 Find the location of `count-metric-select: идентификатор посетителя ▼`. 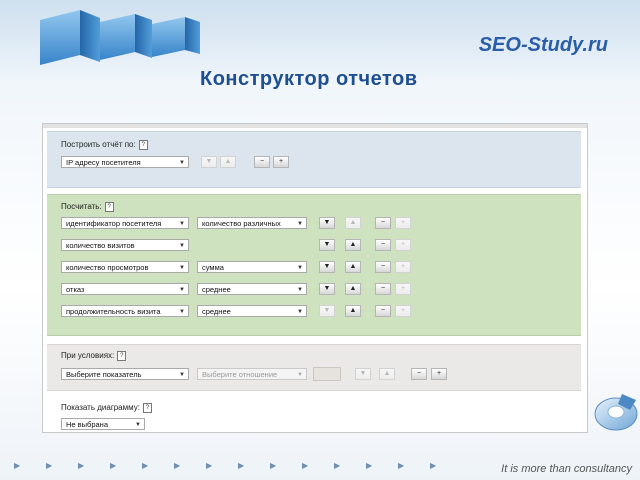

count-metric-select: идентификатор посетителя ▼ is located at coordinates (125, 223).